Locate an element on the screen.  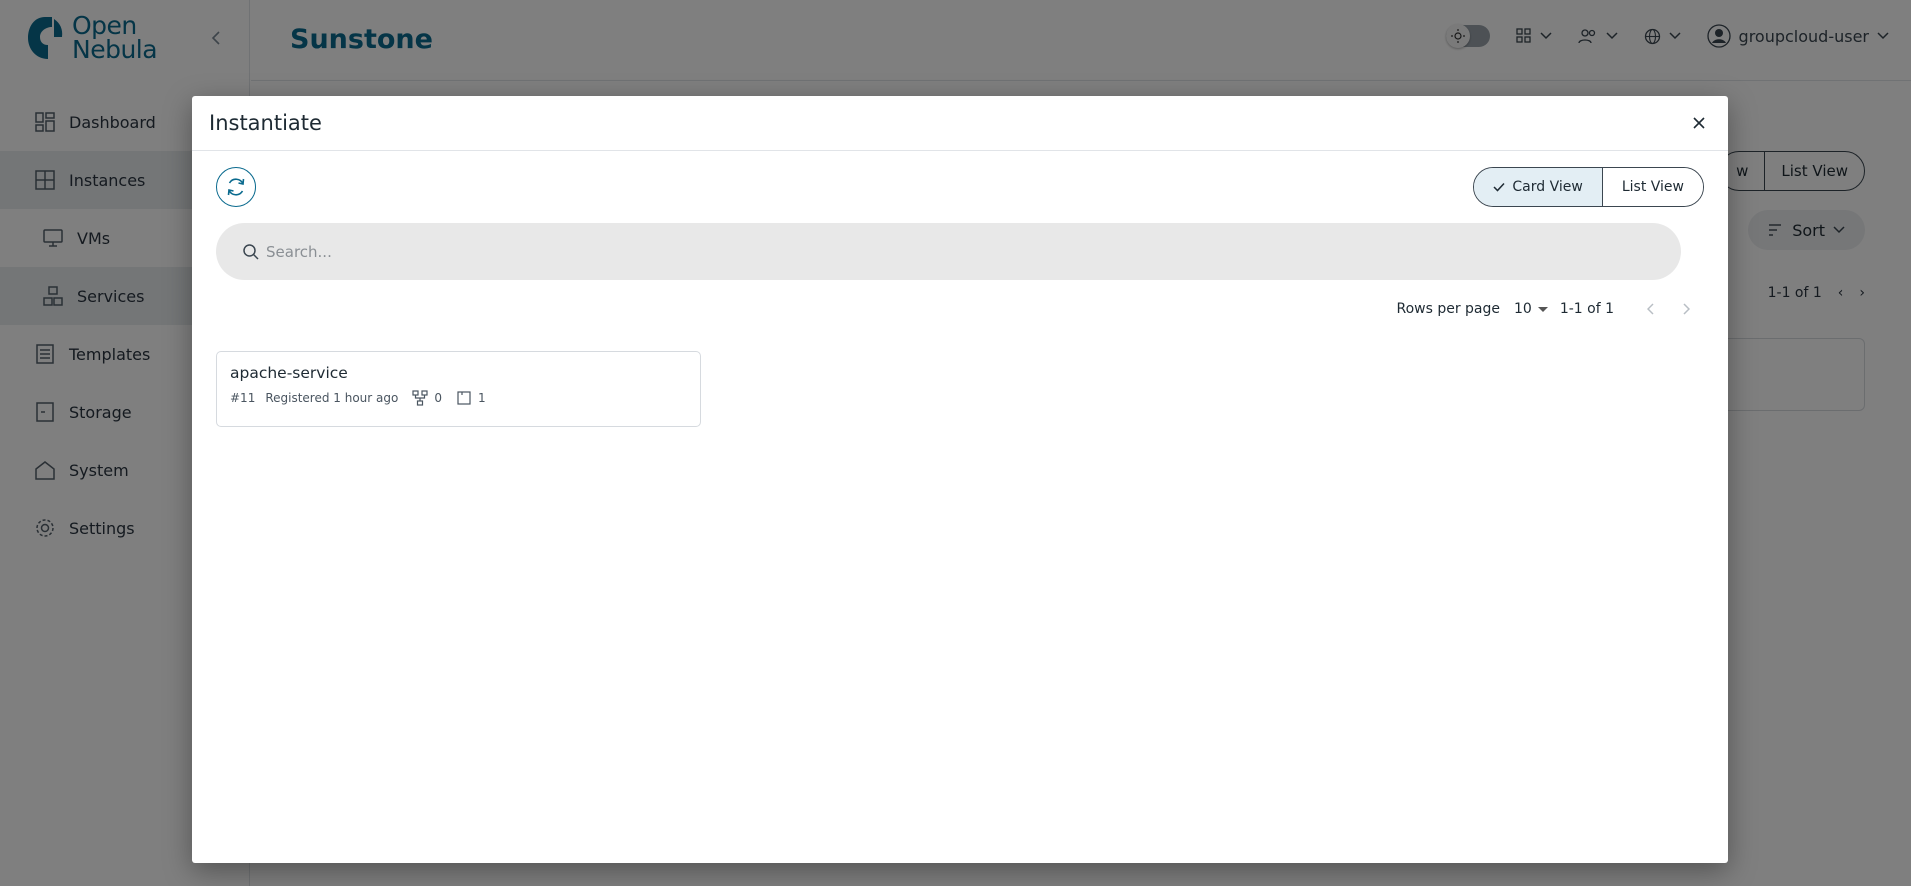
service-template-name: apache-service is located at coordinates (289, 373).